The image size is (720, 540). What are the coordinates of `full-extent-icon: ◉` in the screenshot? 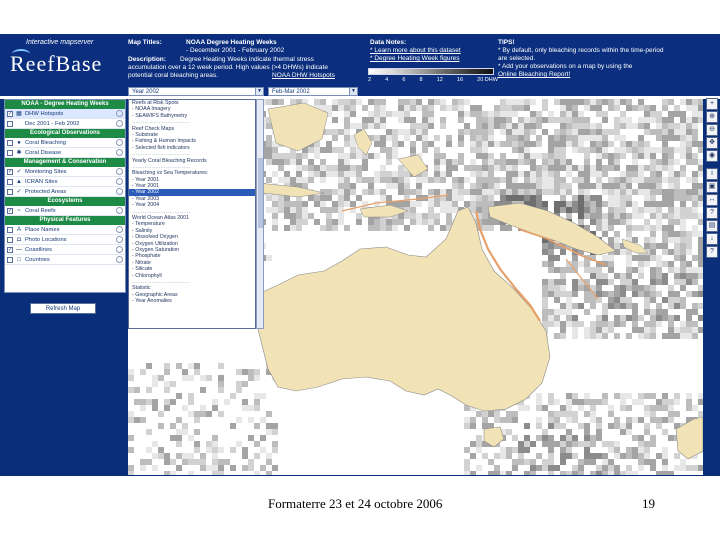 It's located at (712, 156).